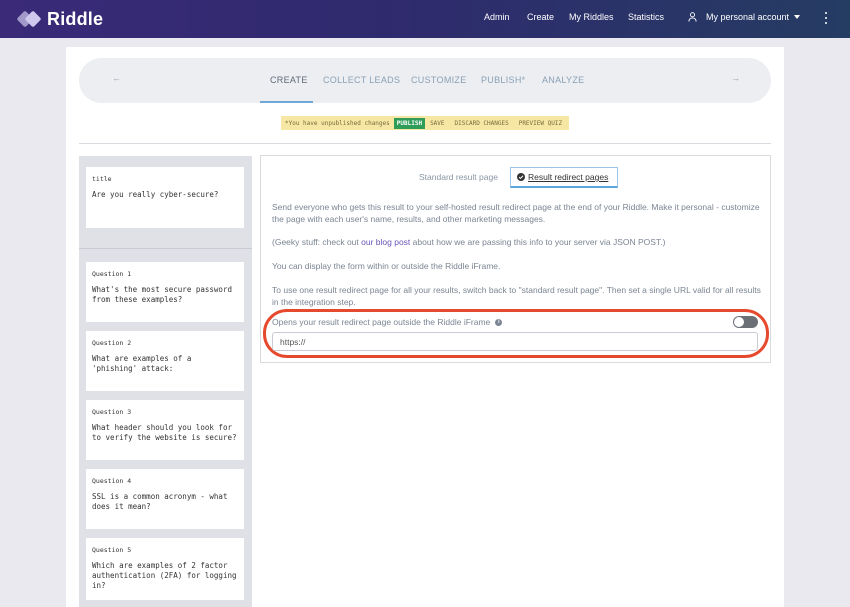 The image size is (850, 607). I want to click on next-step-arrow-icon: →, so click(735, 78).